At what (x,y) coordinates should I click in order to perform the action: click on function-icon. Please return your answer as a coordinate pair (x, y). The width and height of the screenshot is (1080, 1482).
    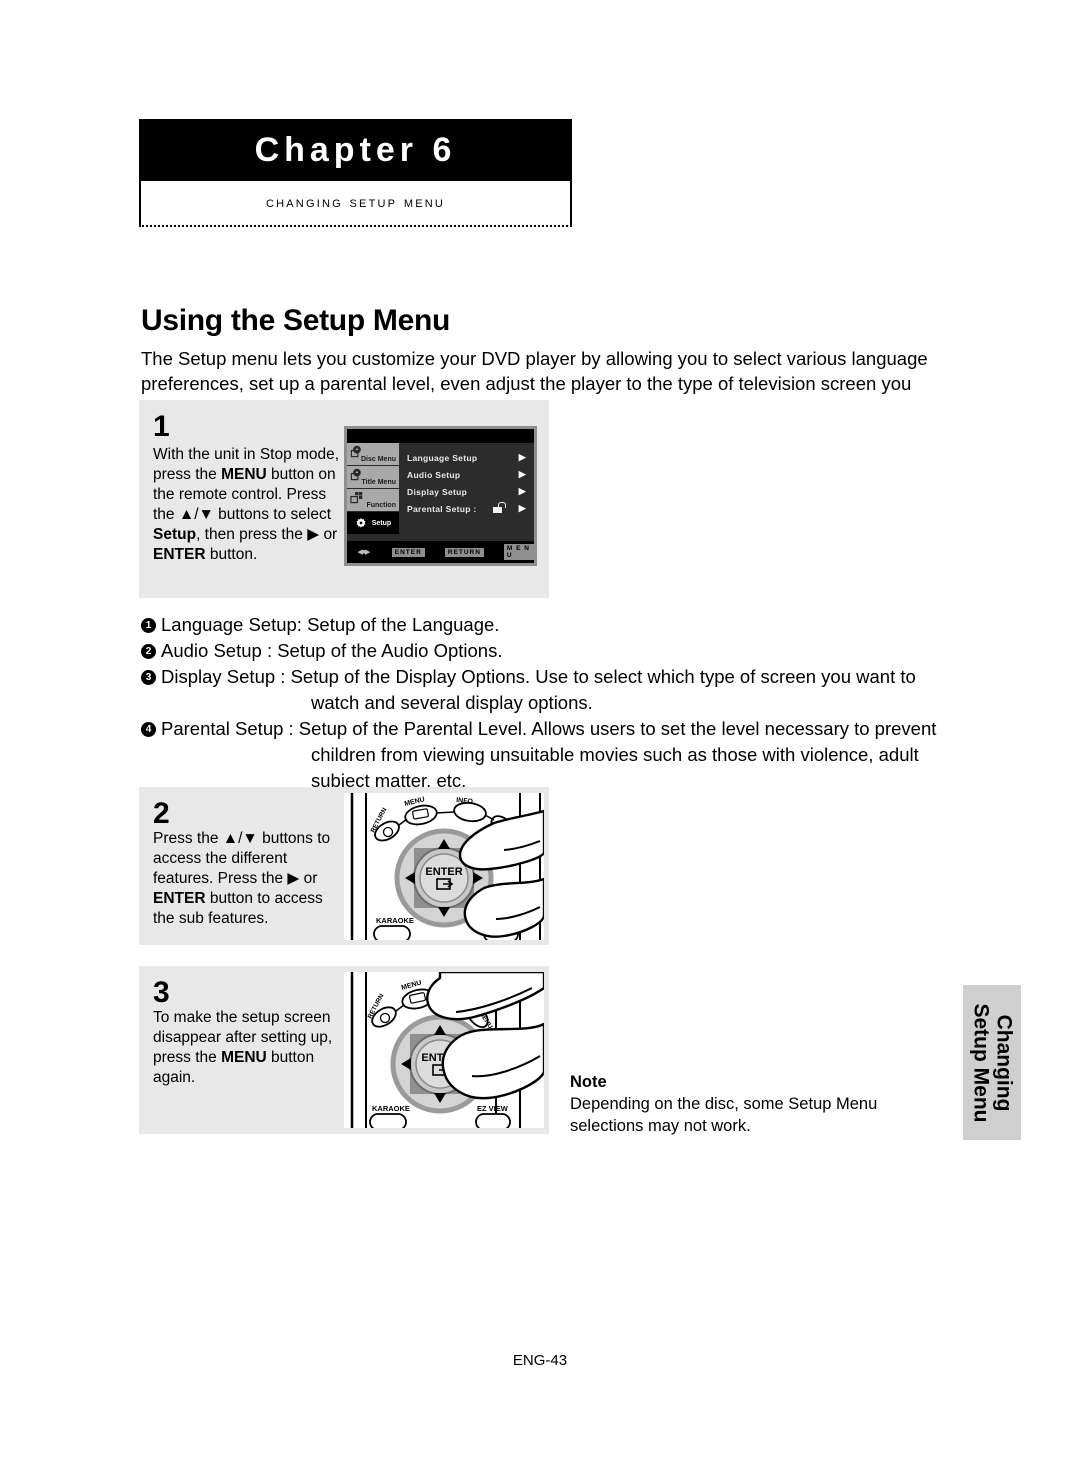
    Looking at the image, I should click on (356, 497).